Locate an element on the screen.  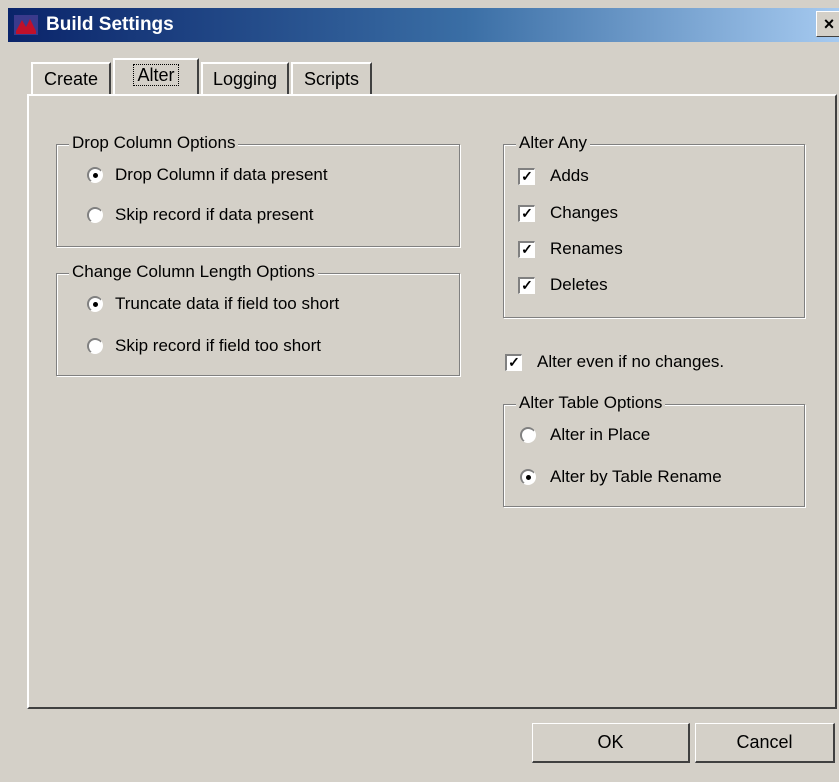
option-label: Deletes is located at coordinates (579, 284).